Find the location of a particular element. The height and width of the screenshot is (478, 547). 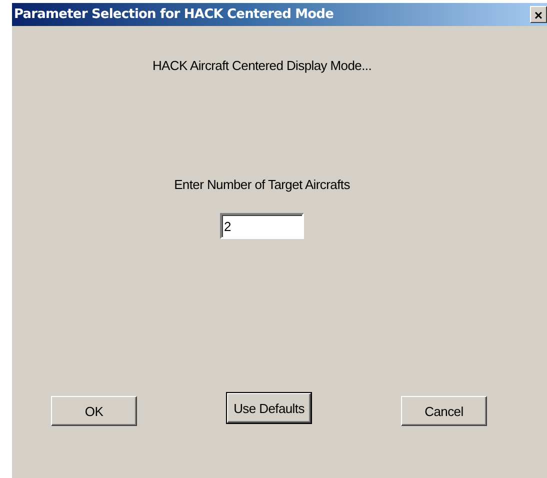

close-button: × is located at coordinates (538, 14).